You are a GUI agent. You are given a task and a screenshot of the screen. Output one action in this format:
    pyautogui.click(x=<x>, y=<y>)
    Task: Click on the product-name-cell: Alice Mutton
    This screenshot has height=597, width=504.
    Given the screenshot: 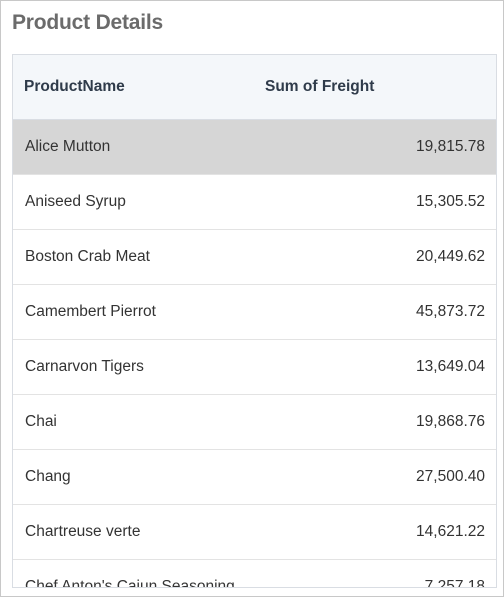 What is the action you would take?
    pyautogui.click(x=68, y=146)
    